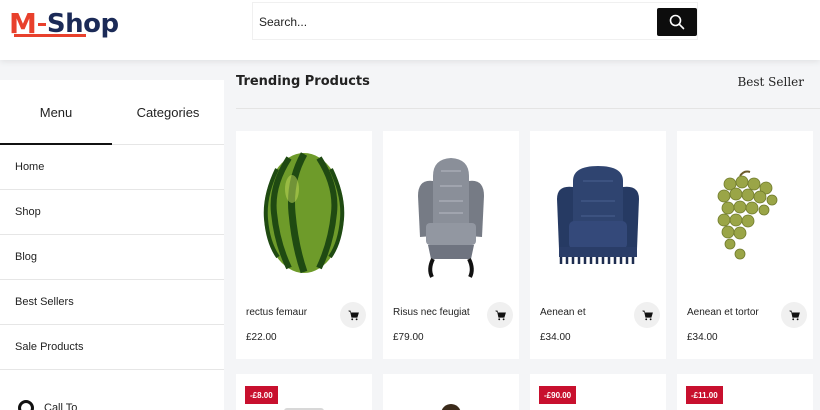 The image size is (820, 410). What do you see at coordinates (61, 406) in the screenshot?
I see `call-label: Call To` at bounding box center [61, 406].